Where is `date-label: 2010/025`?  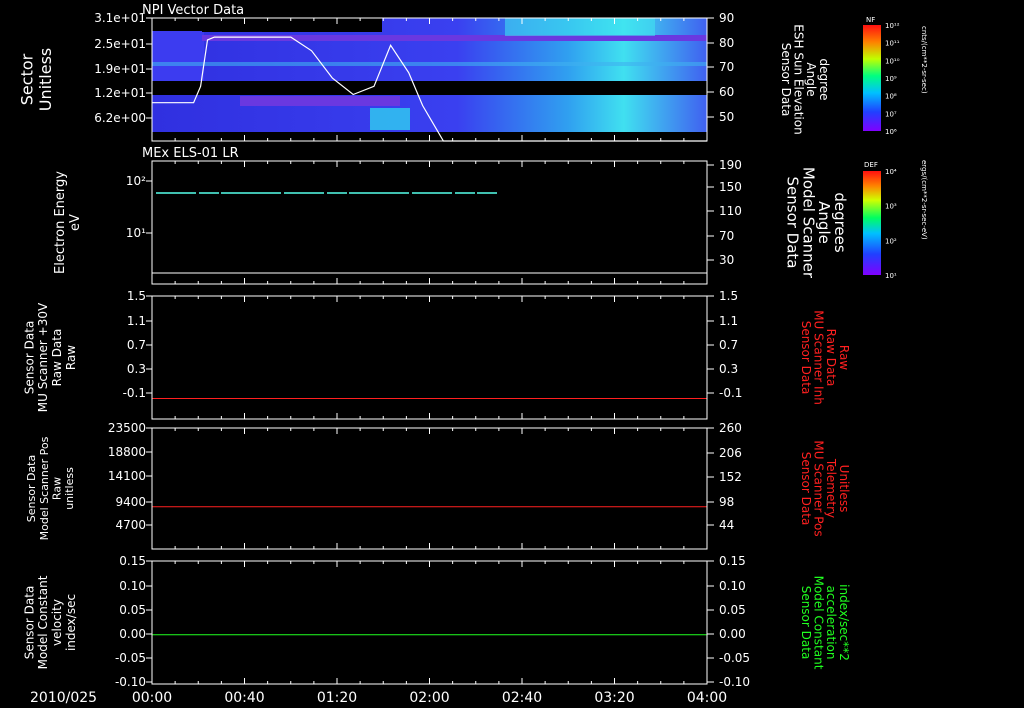
date-label: 2010/025 is located at coordinates (63, 698).